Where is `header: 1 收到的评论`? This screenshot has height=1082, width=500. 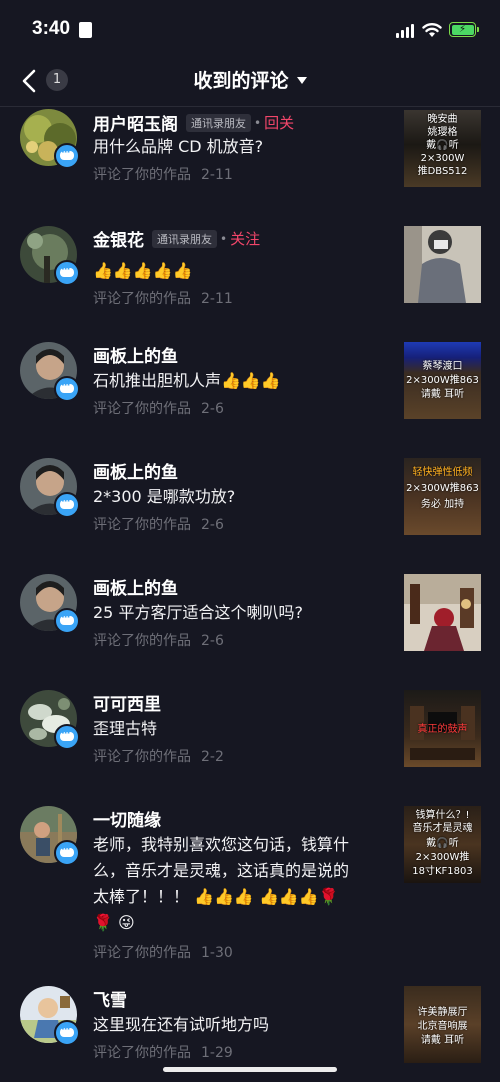 header: 1 收到的评论 is located at coordinates (250, 83).